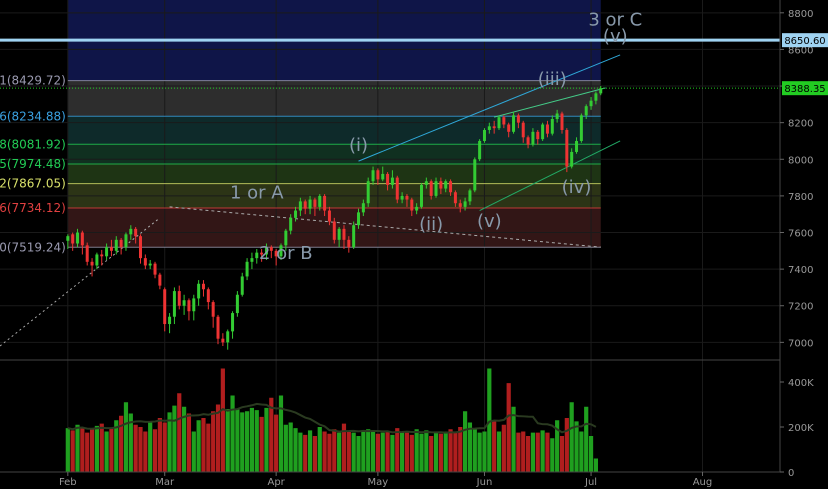 The height and width of the screenshot is (489, 828). Describe the element at coordinates (68, 482) in the screenshot. I see `x-tick-label: Feb` at that location.